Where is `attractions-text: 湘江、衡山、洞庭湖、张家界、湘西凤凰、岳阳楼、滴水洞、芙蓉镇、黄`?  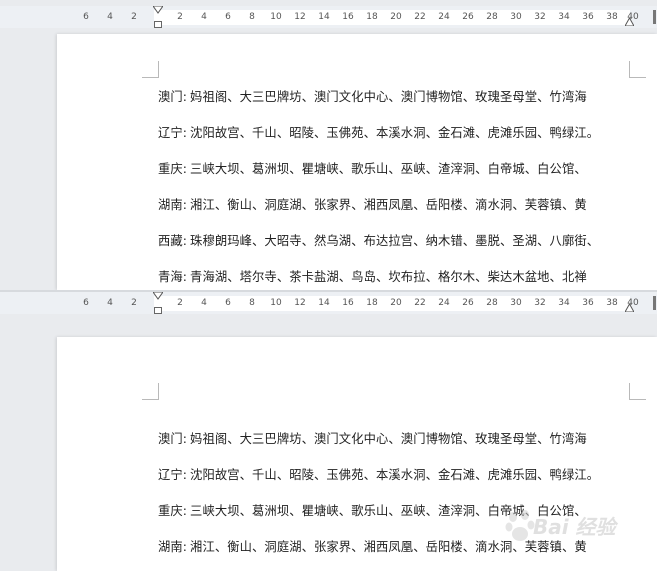 attractions-text: 湘江、衡山、洞庭湖、张家界、湘西凤凰、岳阳楼、滴水洞、芙蓉镇、黄 is located at coordinates (388, 205).